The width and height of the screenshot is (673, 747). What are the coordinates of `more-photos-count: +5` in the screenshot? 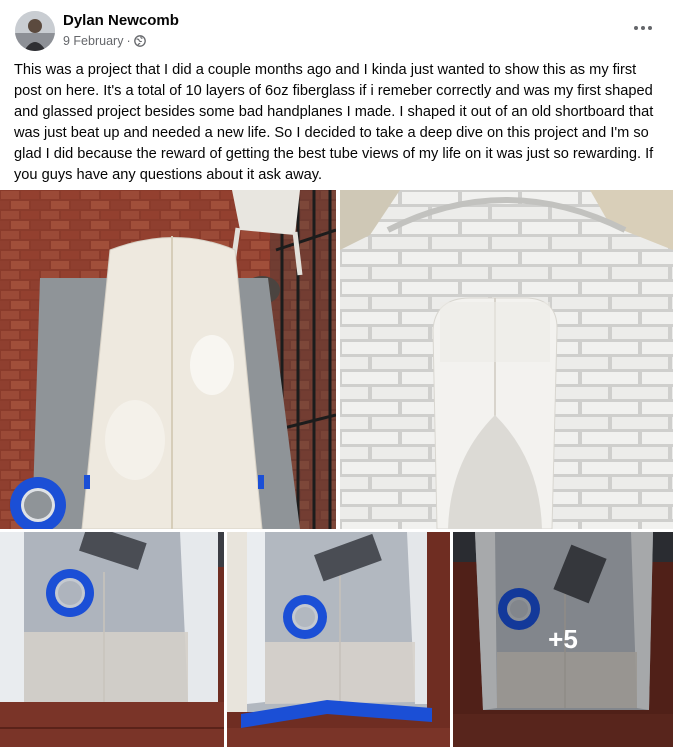 It's located at (563, 639).